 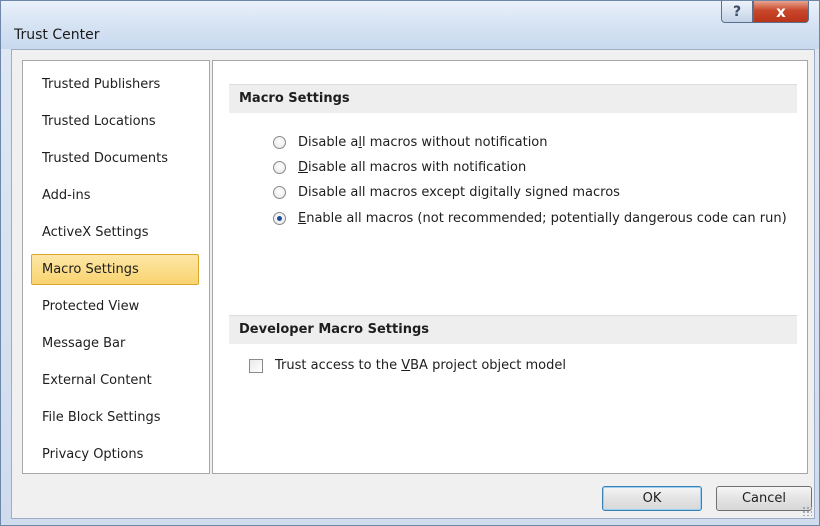 I want to click on title-bar: Trust Center ? x, so click(x=410, y=25).